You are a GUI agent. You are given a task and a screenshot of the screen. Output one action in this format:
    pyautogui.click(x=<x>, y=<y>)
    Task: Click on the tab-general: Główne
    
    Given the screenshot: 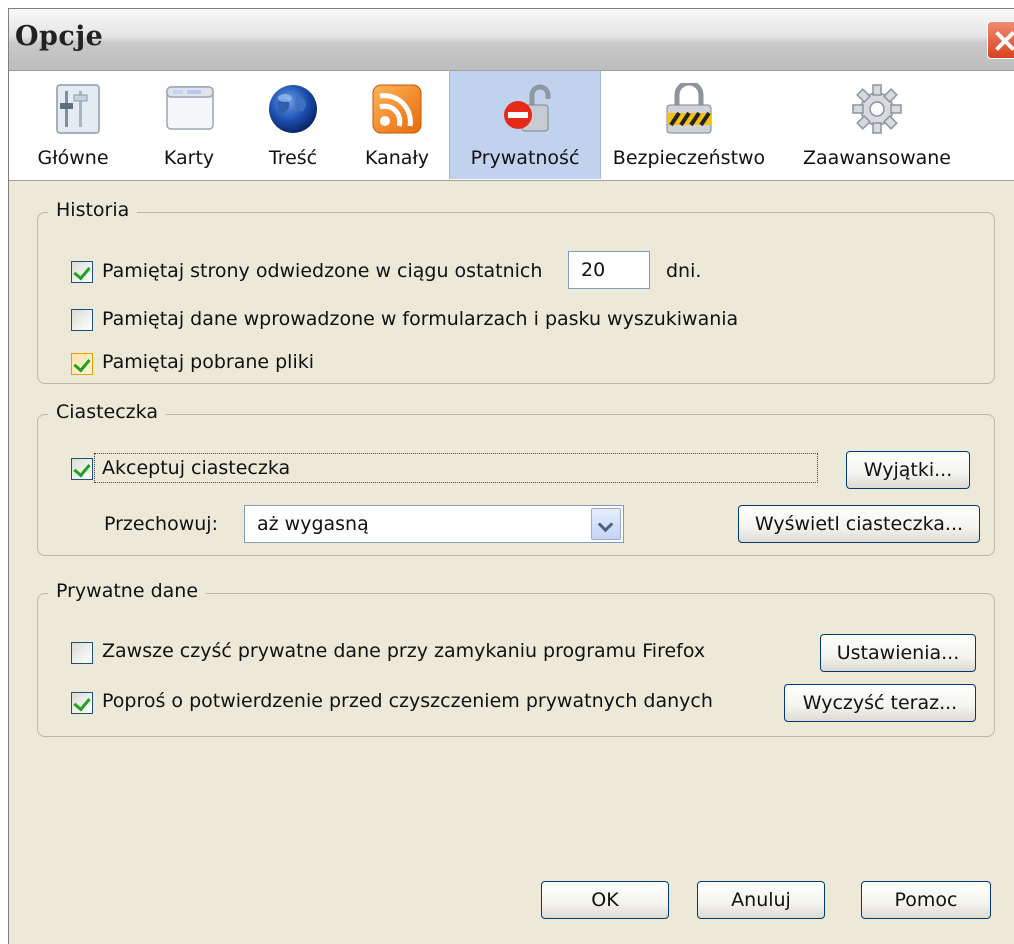 What is the action you would take?
    pyautogui.click(x=73, y=125)
    